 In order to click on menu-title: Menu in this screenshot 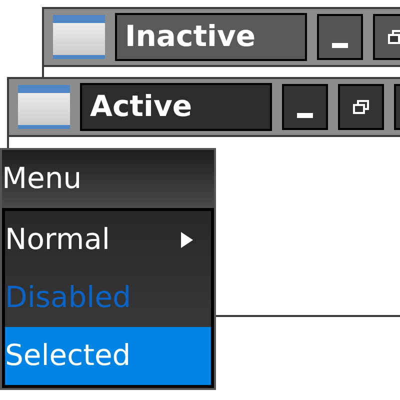, I will do `click(108, 179)`.